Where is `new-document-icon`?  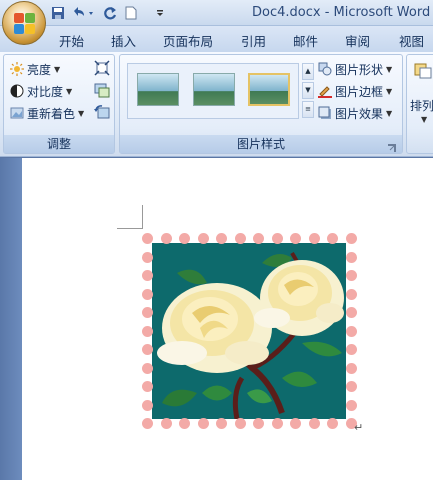 new-document-icon is located at coordinates (131, 13).